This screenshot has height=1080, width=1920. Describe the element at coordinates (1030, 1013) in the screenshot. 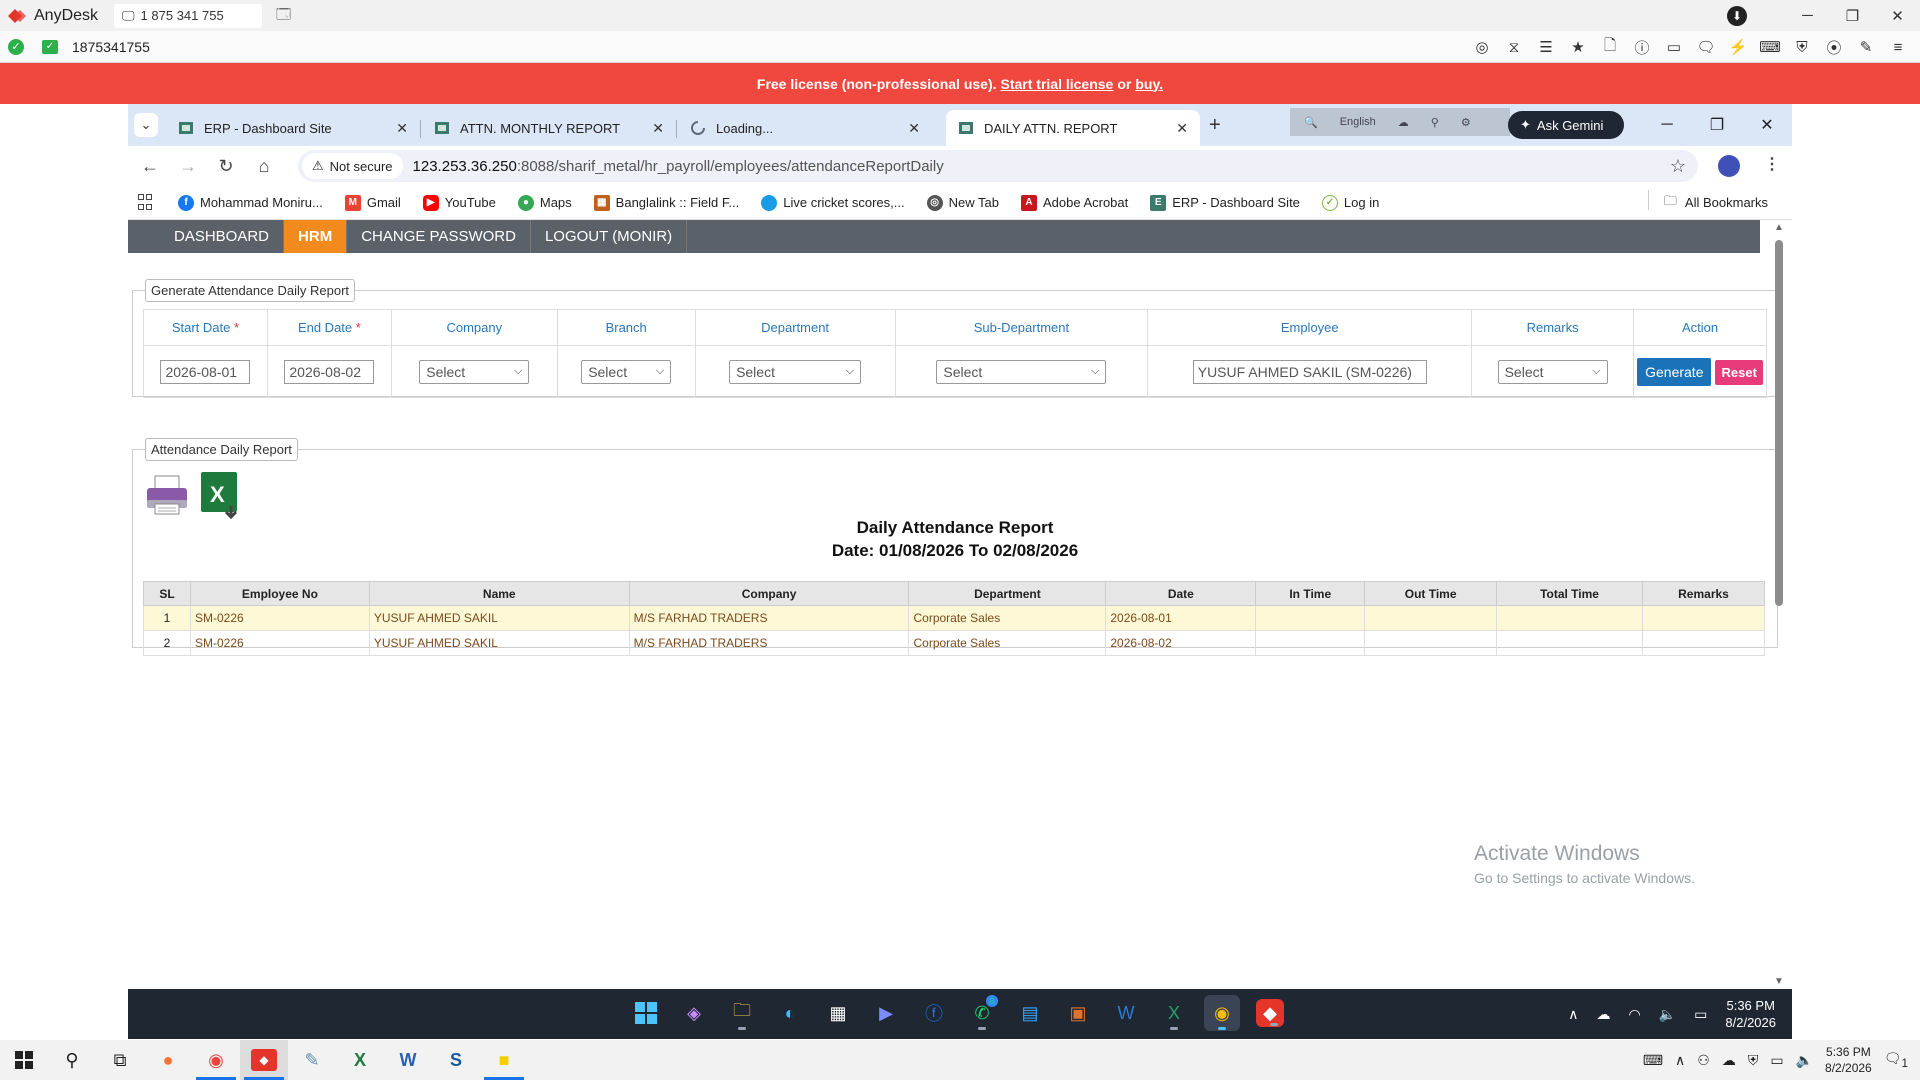

I see `calculator-icon: ▤` at that location.